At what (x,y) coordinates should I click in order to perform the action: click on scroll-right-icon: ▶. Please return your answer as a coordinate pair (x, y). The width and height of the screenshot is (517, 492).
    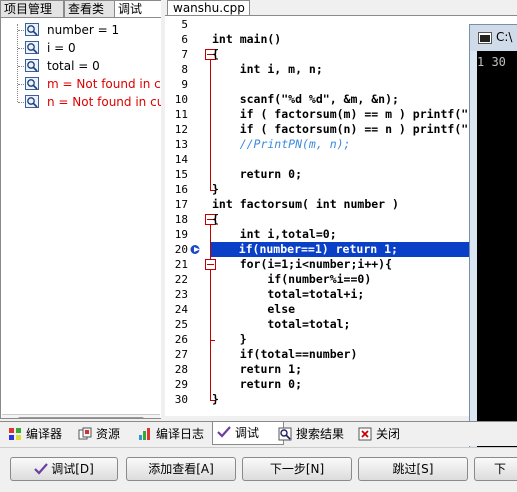
    Looking at the image, I should click on (152, 417).